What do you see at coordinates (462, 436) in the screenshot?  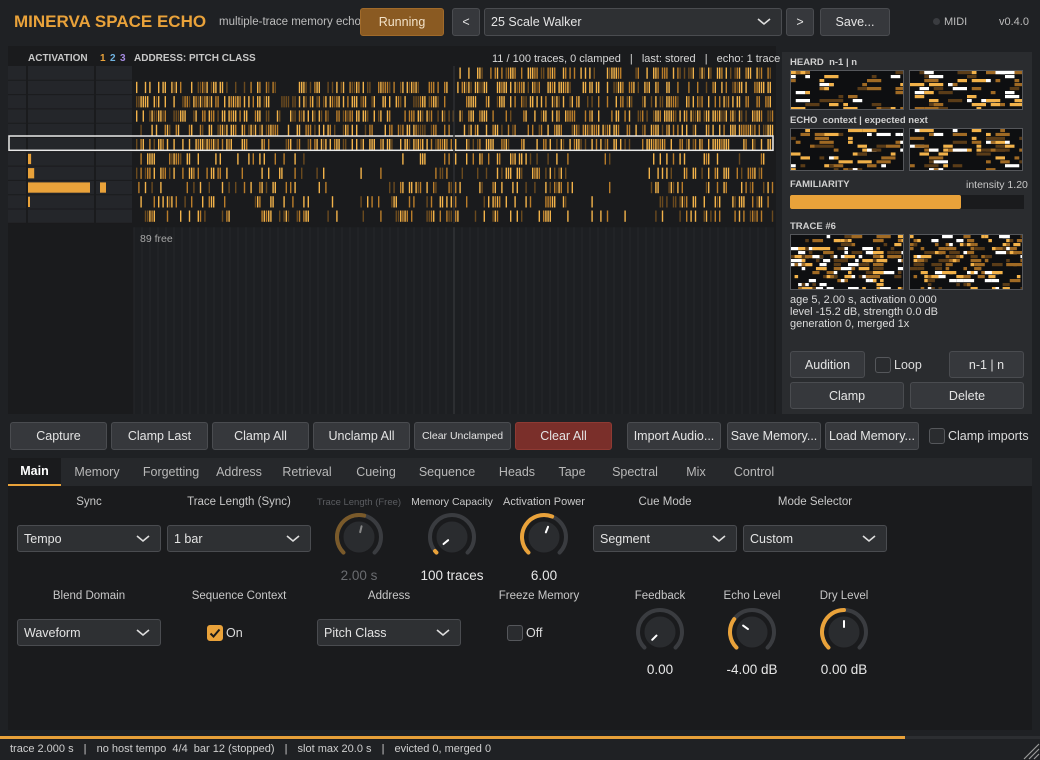 I see `clear-unclamped-button: Clear Unclamped` at bounding box center [462, 436].